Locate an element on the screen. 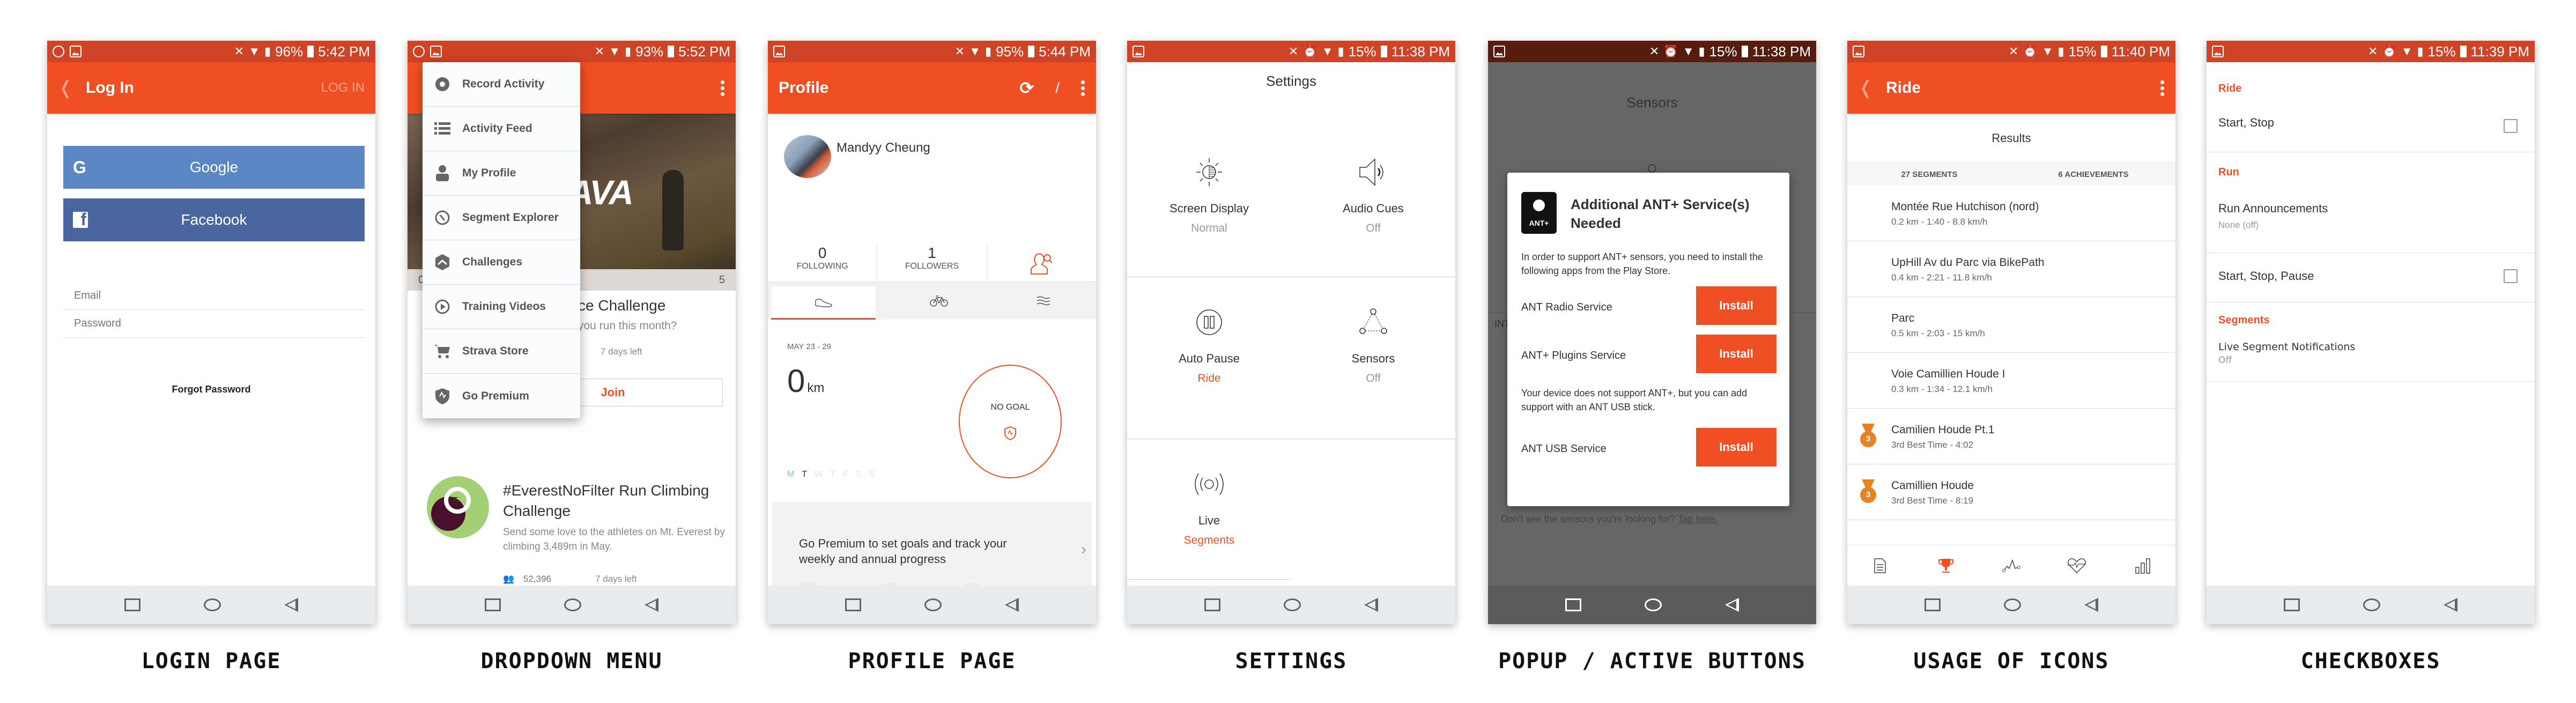 The image size is (2576, 703). segments-count: 27 SEGMENTS is located at coordinates (1929, 174).